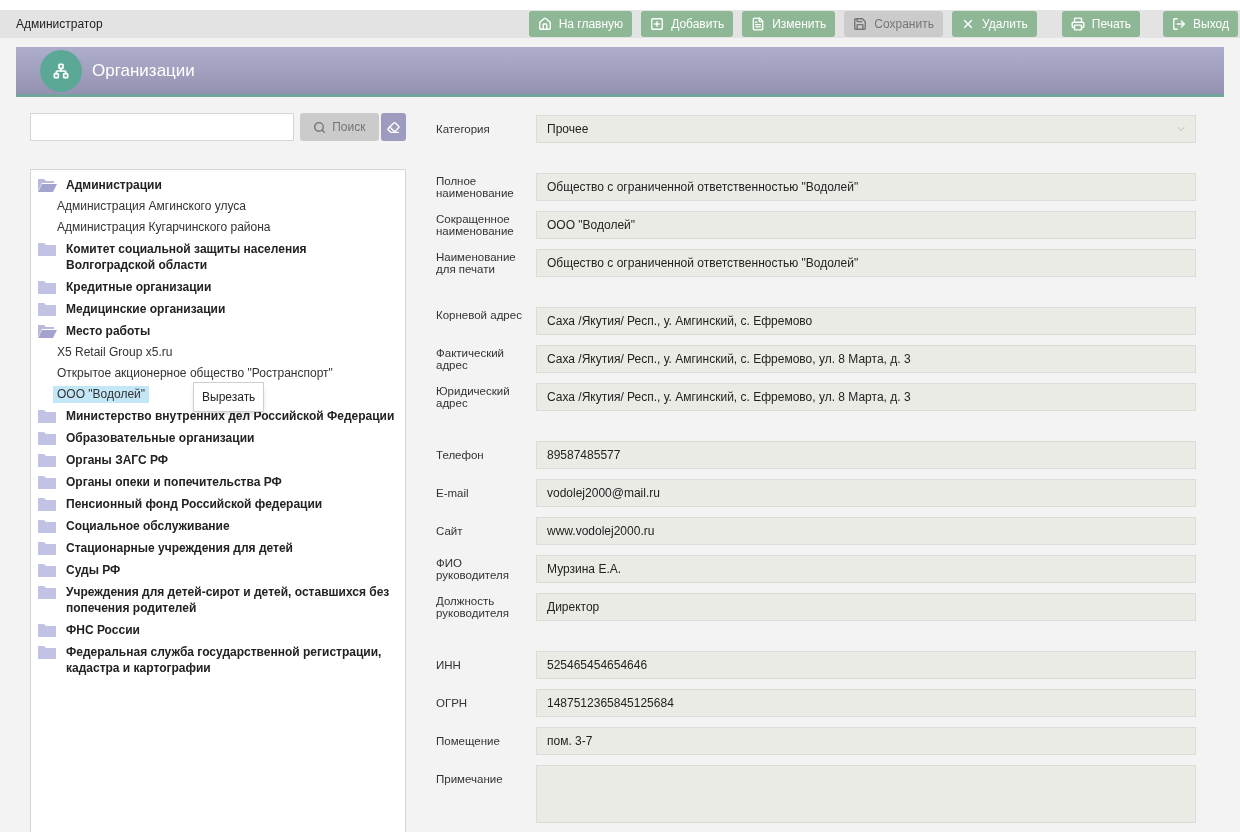  Describe the element at coordinates (231, 600) in the screenshot. I see `tree-folder-item: Учреждения для детей-сирот и детей, оставшихся без попечения родителей` at that location.